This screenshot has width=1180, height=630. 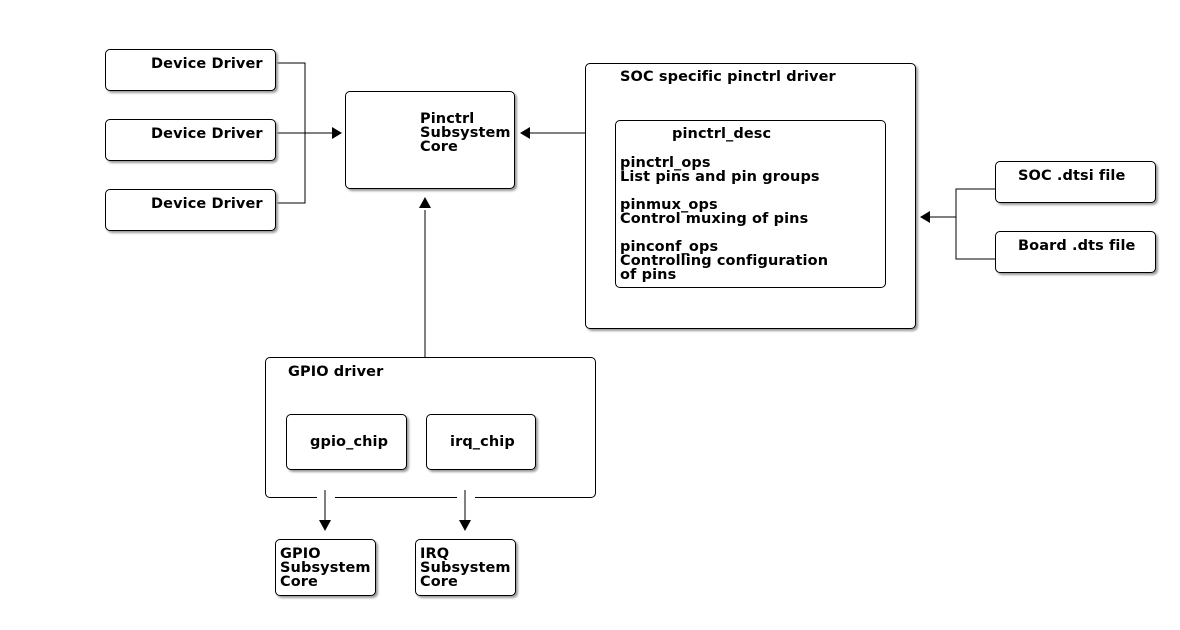 I want to click on gpio-core-box: GPIO Subsystem Core, so click(x=325, y=567).